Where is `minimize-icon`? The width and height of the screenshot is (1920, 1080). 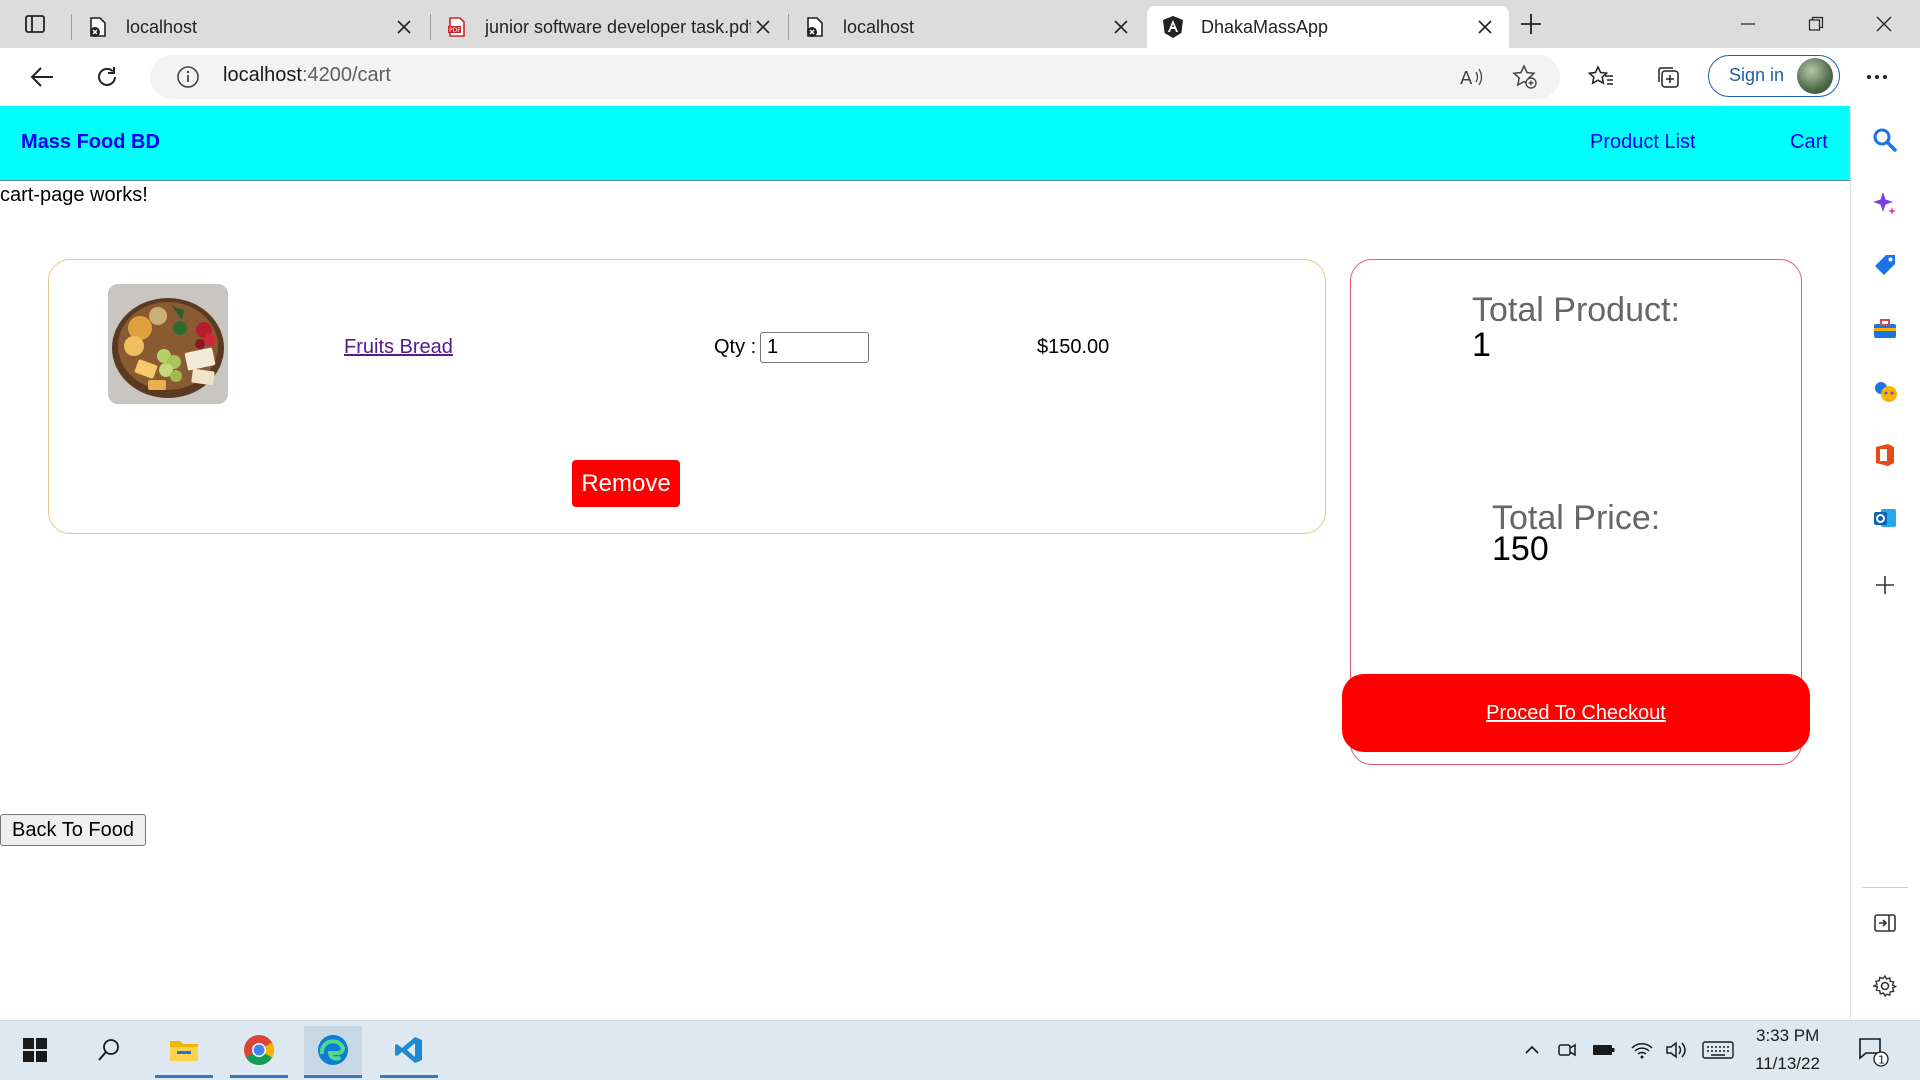 minimize-icon is located at coordinates (1748, 24).